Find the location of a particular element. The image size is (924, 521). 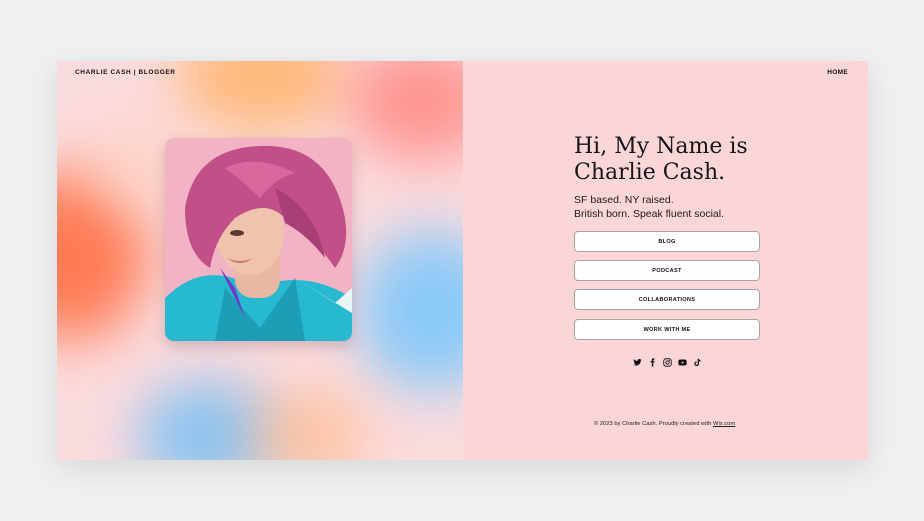

headline: Hi, My Name is Charlie Cash. is located at coordinates (704, 160).